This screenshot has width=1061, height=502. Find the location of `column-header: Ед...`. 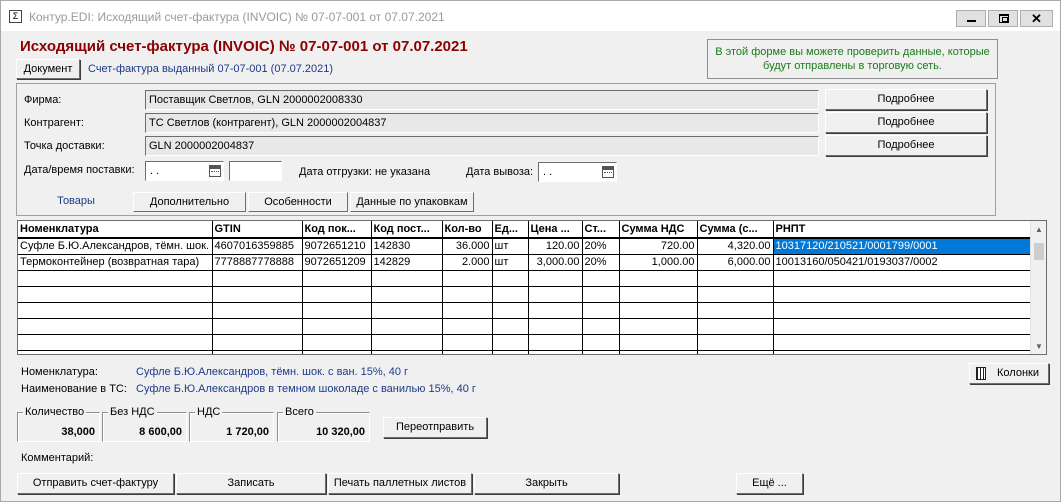

column-header: Ед... is located at coordinates (510, 230).